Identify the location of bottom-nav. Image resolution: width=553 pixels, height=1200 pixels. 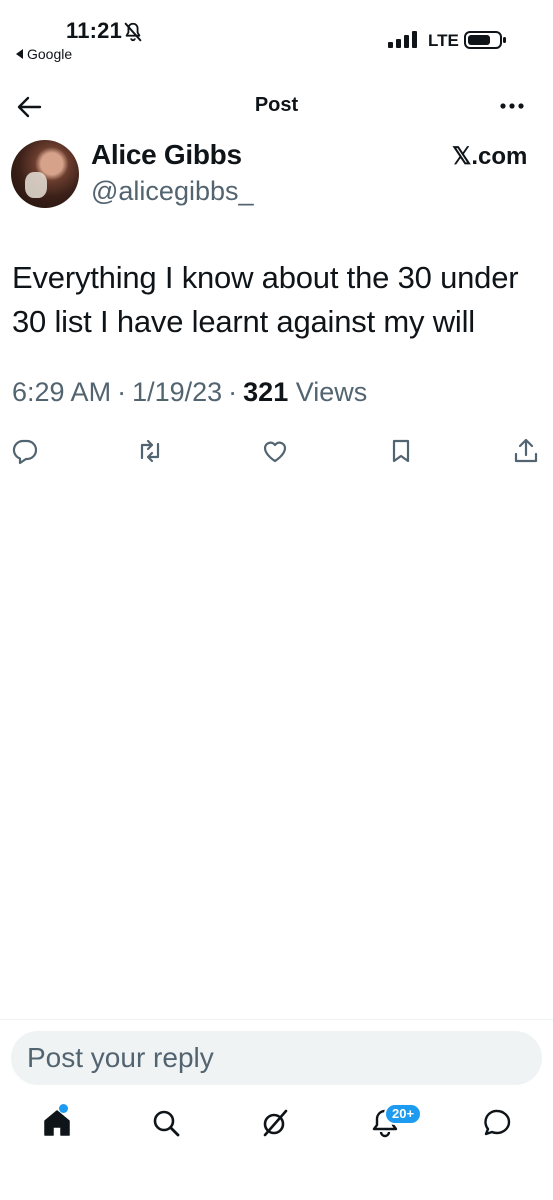
(276, 1126).